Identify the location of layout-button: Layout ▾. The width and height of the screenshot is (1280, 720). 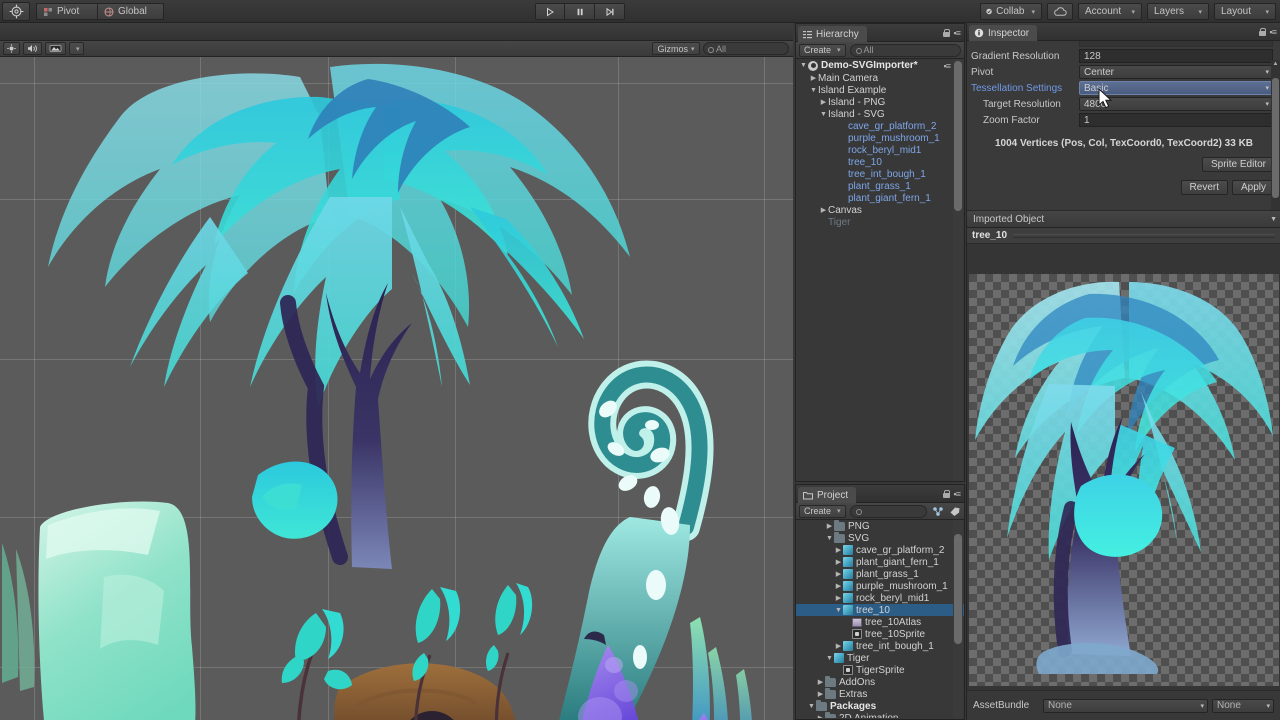
(1245, 11).